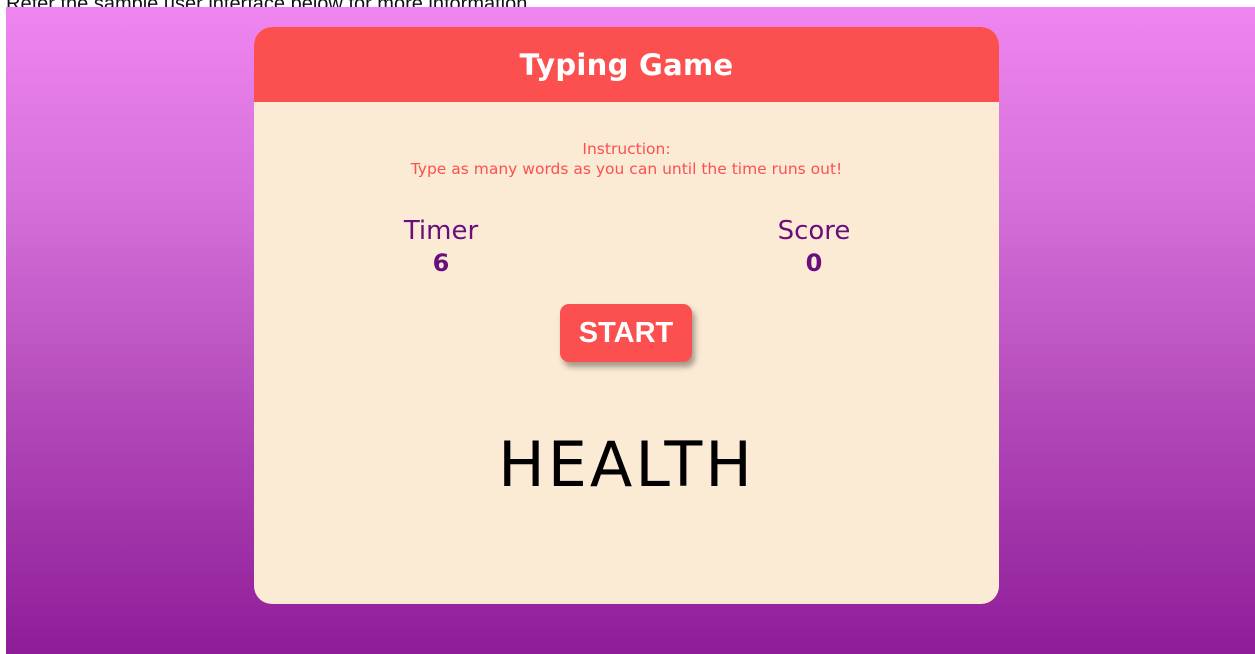  I want to click on timer-block: Timer 6, so click(441, 246).